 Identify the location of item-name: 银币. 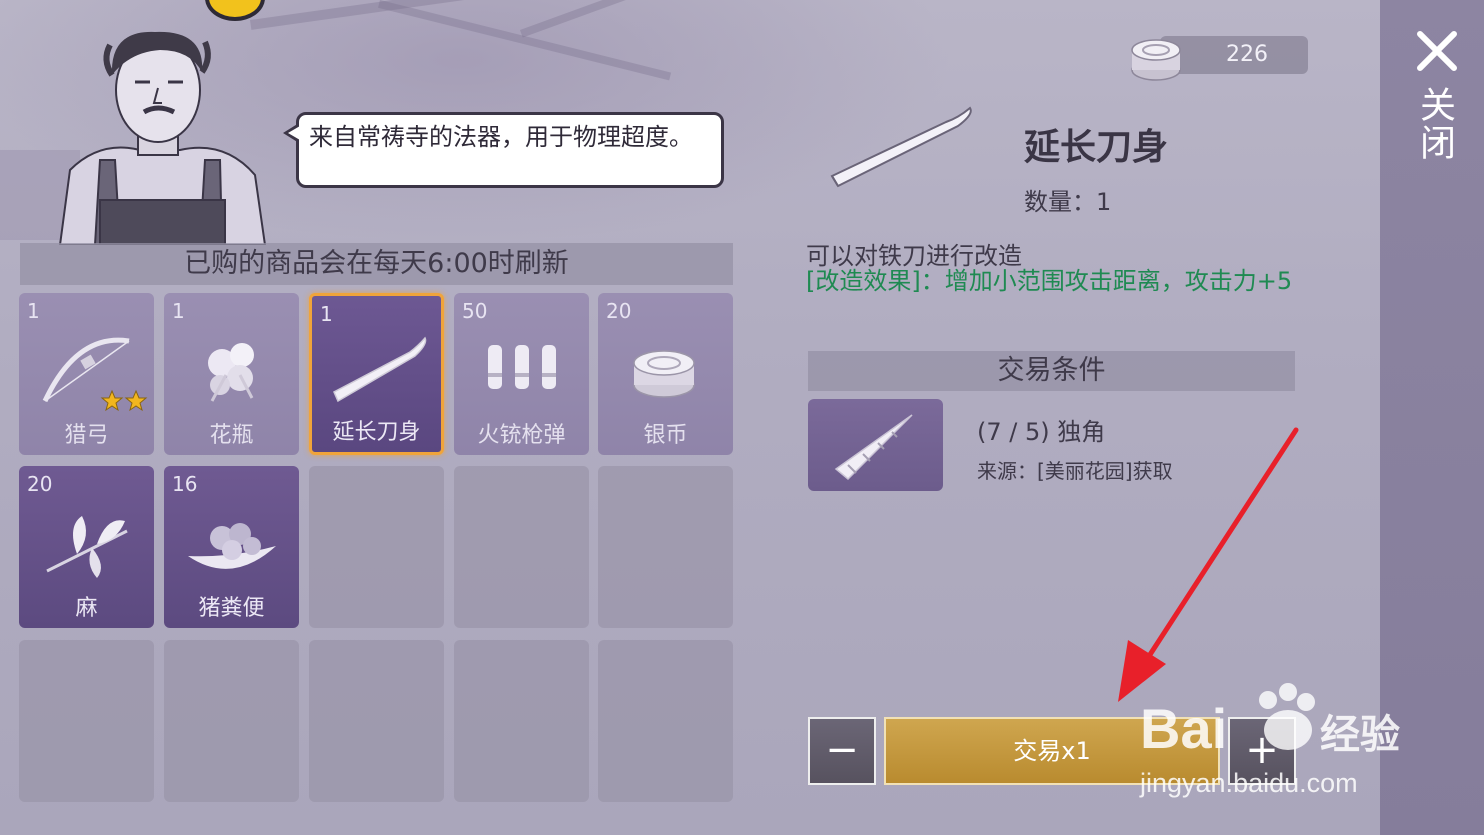
(665, 435).